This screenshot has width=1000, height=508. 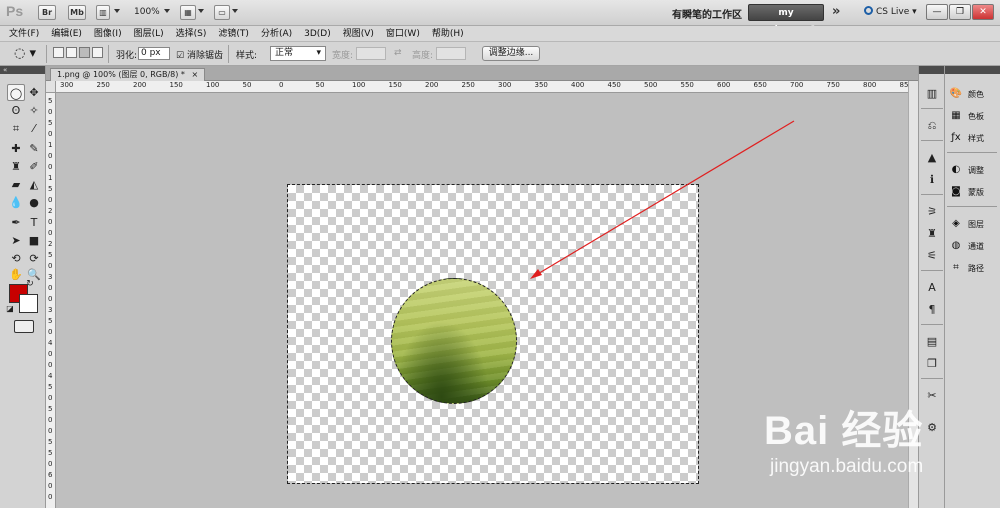 What do you see at coordinates (194, 74) in the screenshot?
I see `close-tab-icon: ×` at bounding box center [194, 74].